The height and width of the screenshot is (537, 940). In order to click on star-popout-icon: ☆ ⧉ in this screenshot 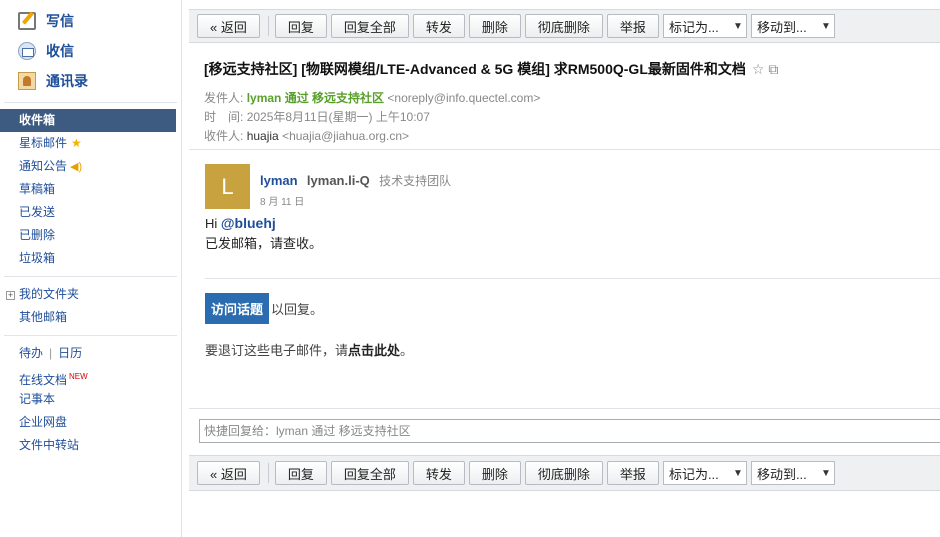, I will do `click(765, 69)`.